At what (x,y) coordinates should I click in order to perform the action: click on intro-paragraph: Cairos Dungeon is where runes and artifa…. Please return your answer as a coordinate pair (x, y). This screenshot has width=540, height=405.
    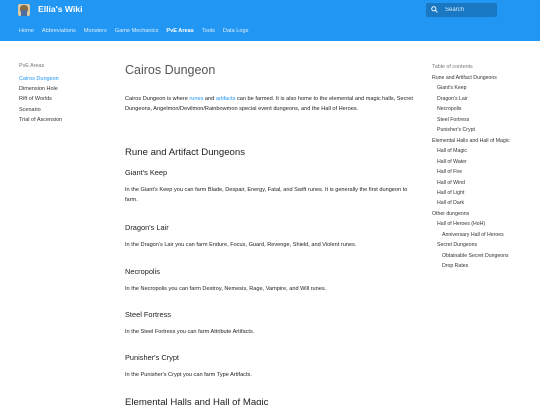
    Looking at the image, I should click on (271, 104).